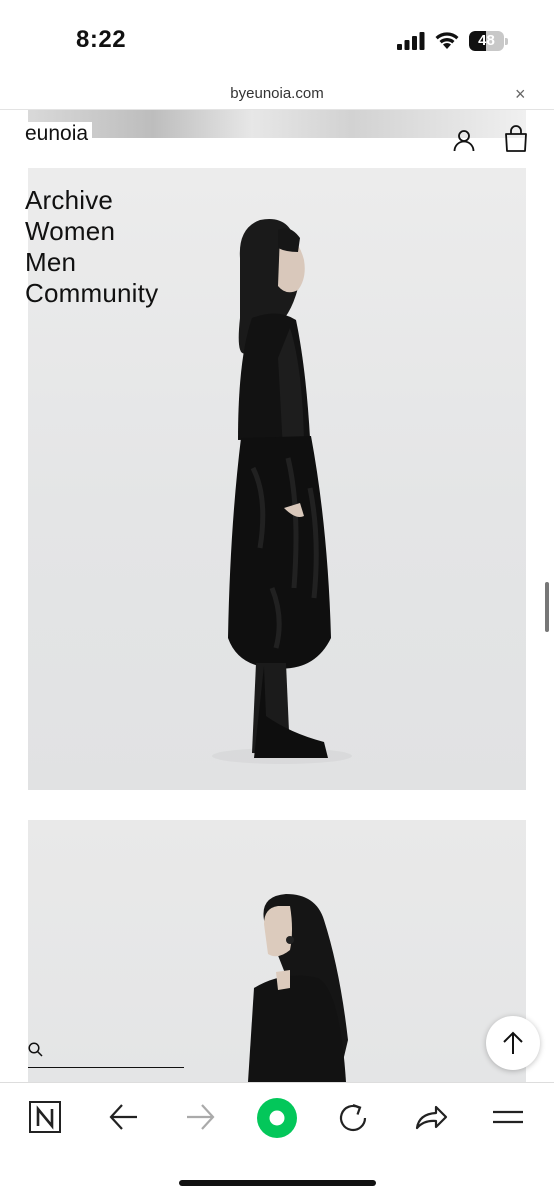  What do you see at coordinates (204, 1118) in the screenshot?
I see `forward-arrow-icon` at bounding box center [204, 1118].